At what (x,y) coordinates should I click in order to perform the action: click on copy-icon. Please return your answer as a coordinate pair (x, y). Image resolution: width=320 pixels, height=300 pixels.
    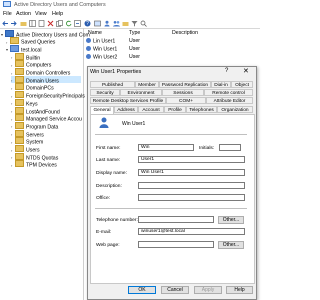
    Looking at the image, I should click on (59, 23).